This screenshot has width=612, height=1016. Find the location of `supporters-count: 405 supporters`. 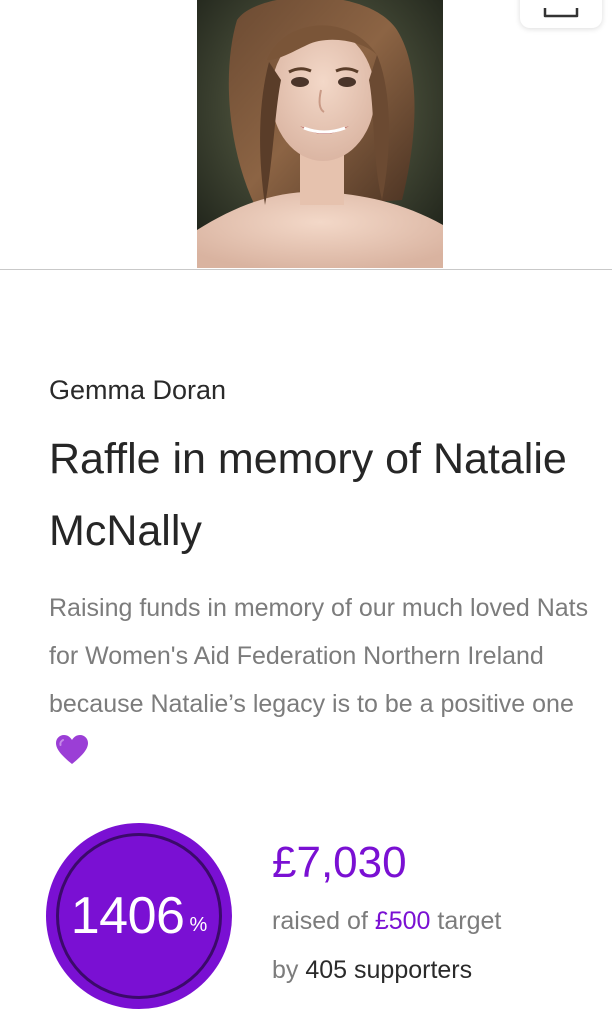

supporters-count: 405 supporters is located at coordinates (389, 970).